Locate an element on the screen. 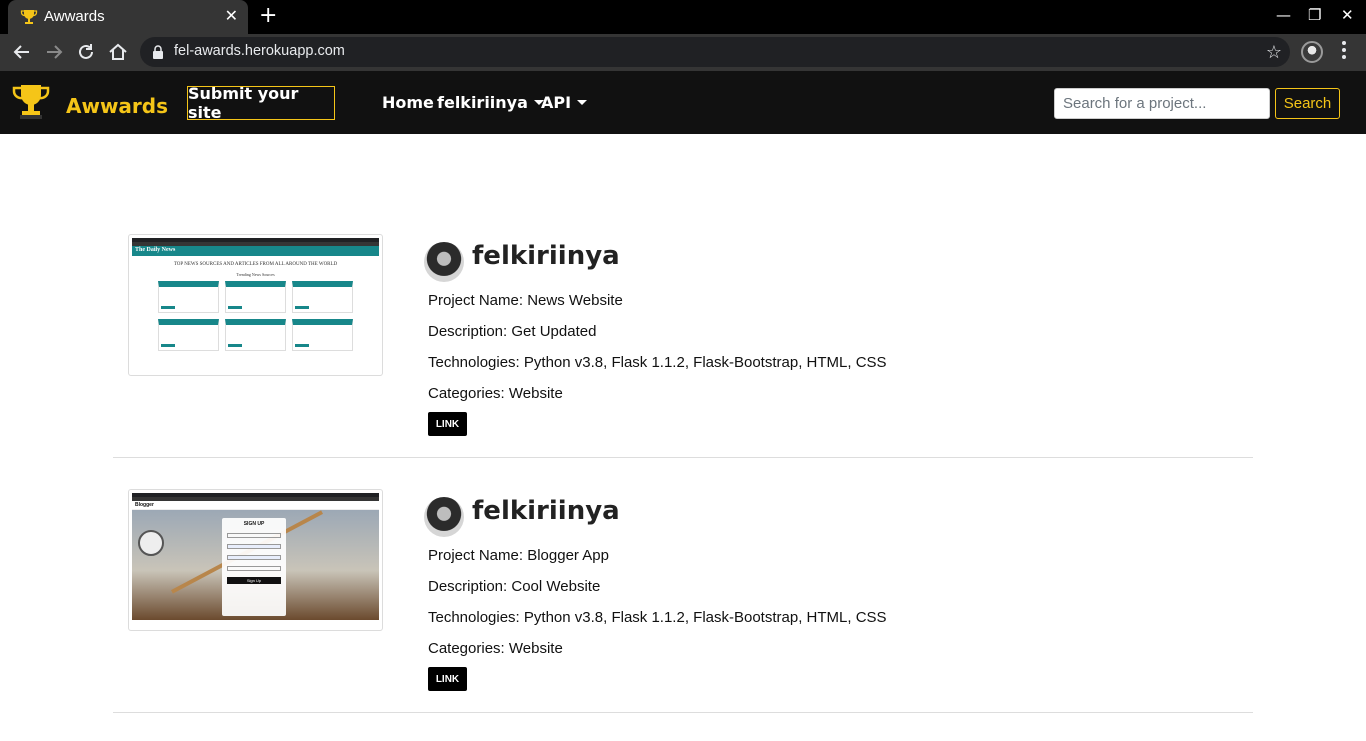 The width and height of the screenshot is (1366, 741). thumbnail-signup-form: SIGN UP Sign Up is located at coordinates (254, 567).